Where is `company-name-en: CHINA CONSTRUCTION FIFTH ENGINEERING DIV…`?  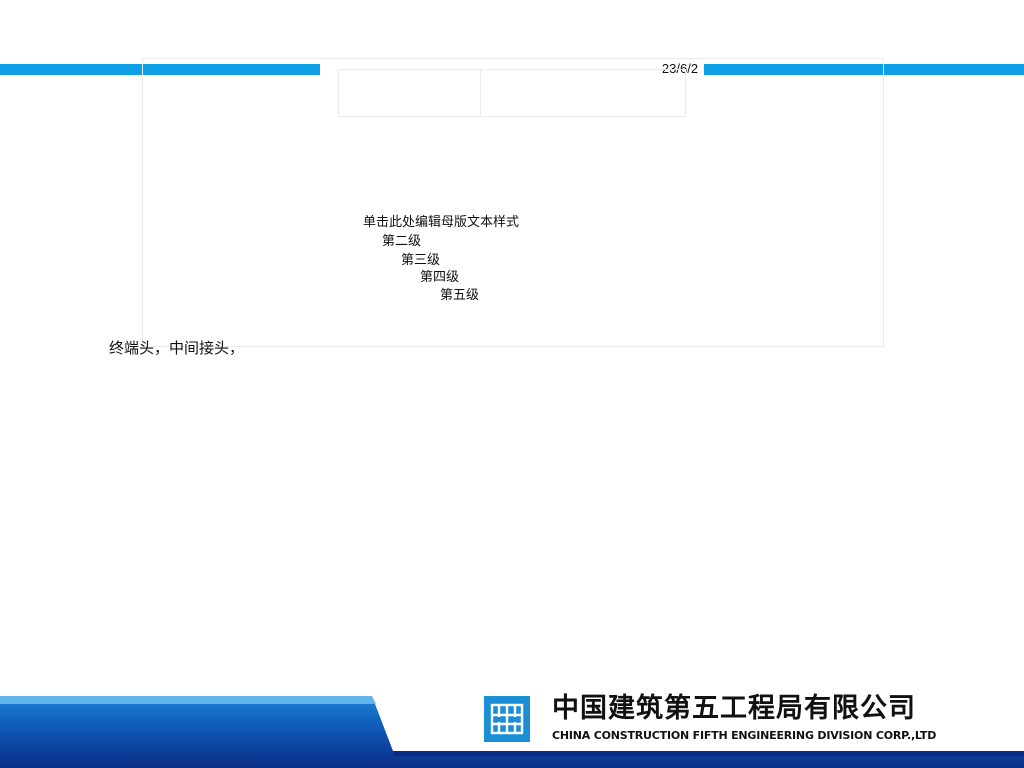
company-name-en: CHINA CONSTRUCTION FIFTH ENGINEERING DIV… is located at coordinates (744, 735).